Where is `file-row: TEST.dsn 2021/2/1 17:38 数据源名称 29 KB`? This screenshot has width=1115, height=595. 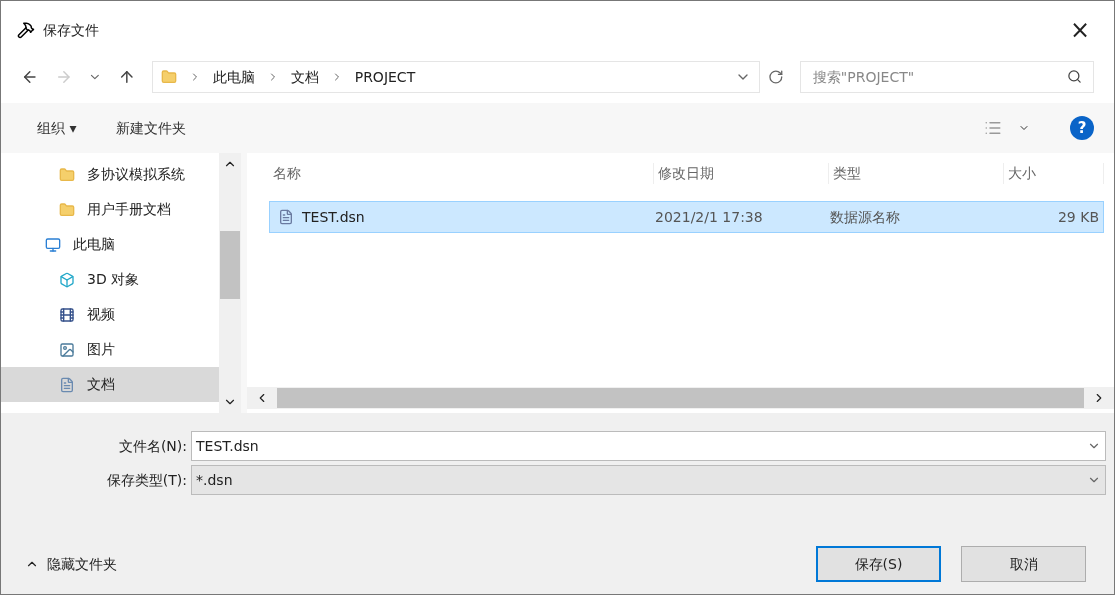 file-row: TEST.dsn 2021/2/1 17:38 数据源名称 29 KB is located at coordinates (686, 217).